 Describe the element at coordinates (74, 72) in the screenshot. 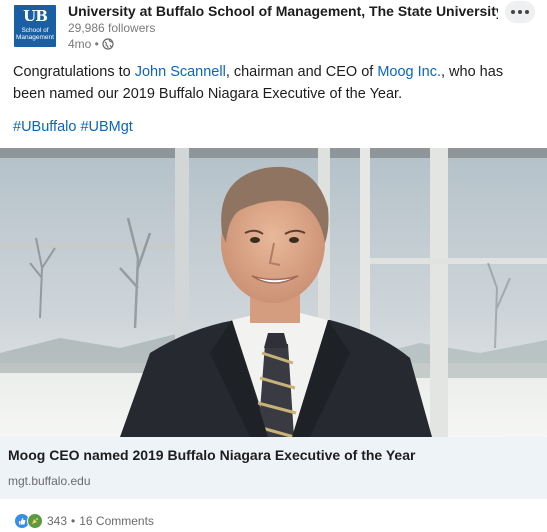

I see `post-text-part: Congratulations to` at that location.